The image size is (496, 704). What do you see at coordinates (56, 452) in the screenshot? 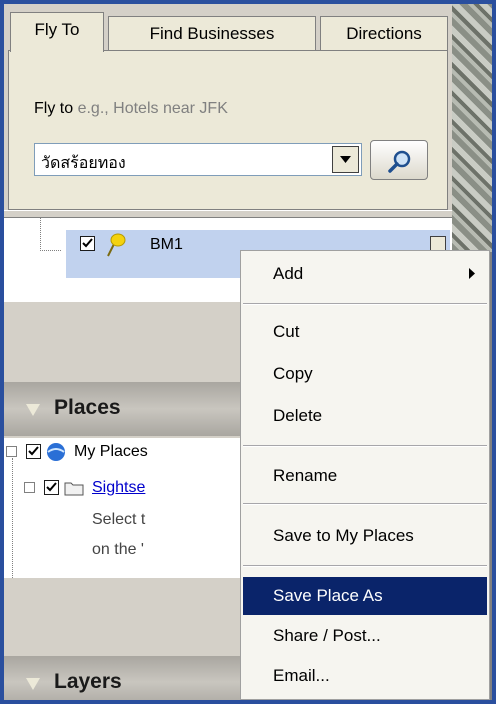
I see `globe-icon` at bounding box center [56, 452].